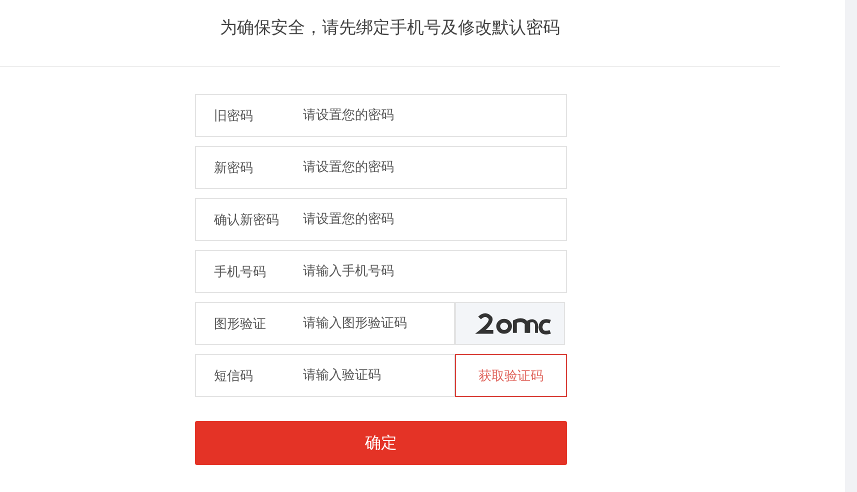  Describe the element at coordinates (373, 271) in the screenshot. I see `input-field: 请输入手机号码` at that location.